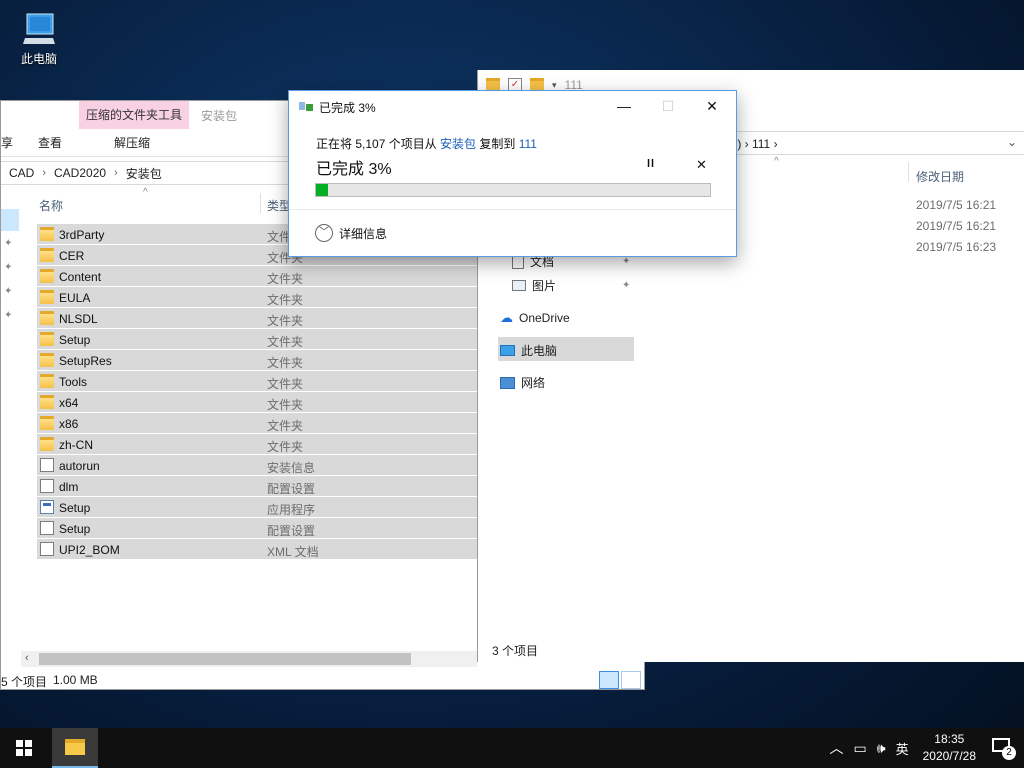  I want to click on input-method-indicator: 英, so click(902, 748).